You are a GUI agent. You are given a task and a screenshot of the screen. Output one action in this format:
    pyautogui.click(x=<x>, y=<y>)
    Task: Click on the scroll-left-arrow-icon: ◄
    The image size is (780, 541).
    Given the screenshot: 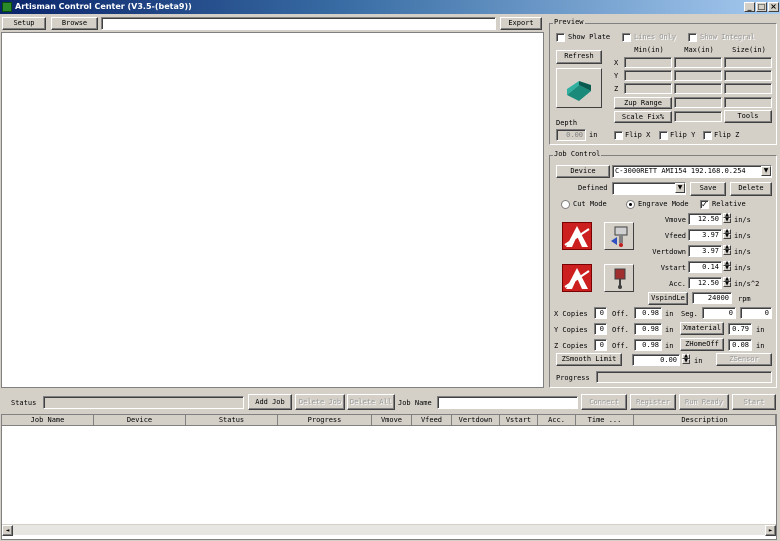 What is the action you would take?
    pyautogui.click(x=7, y=530)
    